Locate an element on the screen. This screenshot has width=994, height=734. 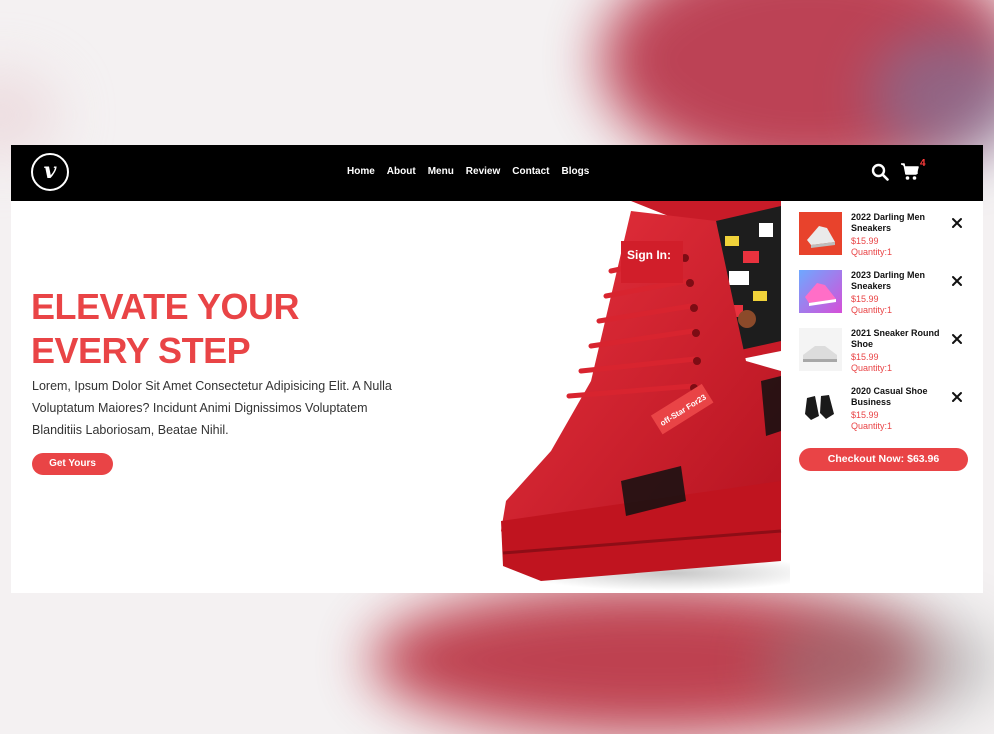
site-header: v Home About Menu Review Contact Blogs 4 is located at coordinates (497, 173).